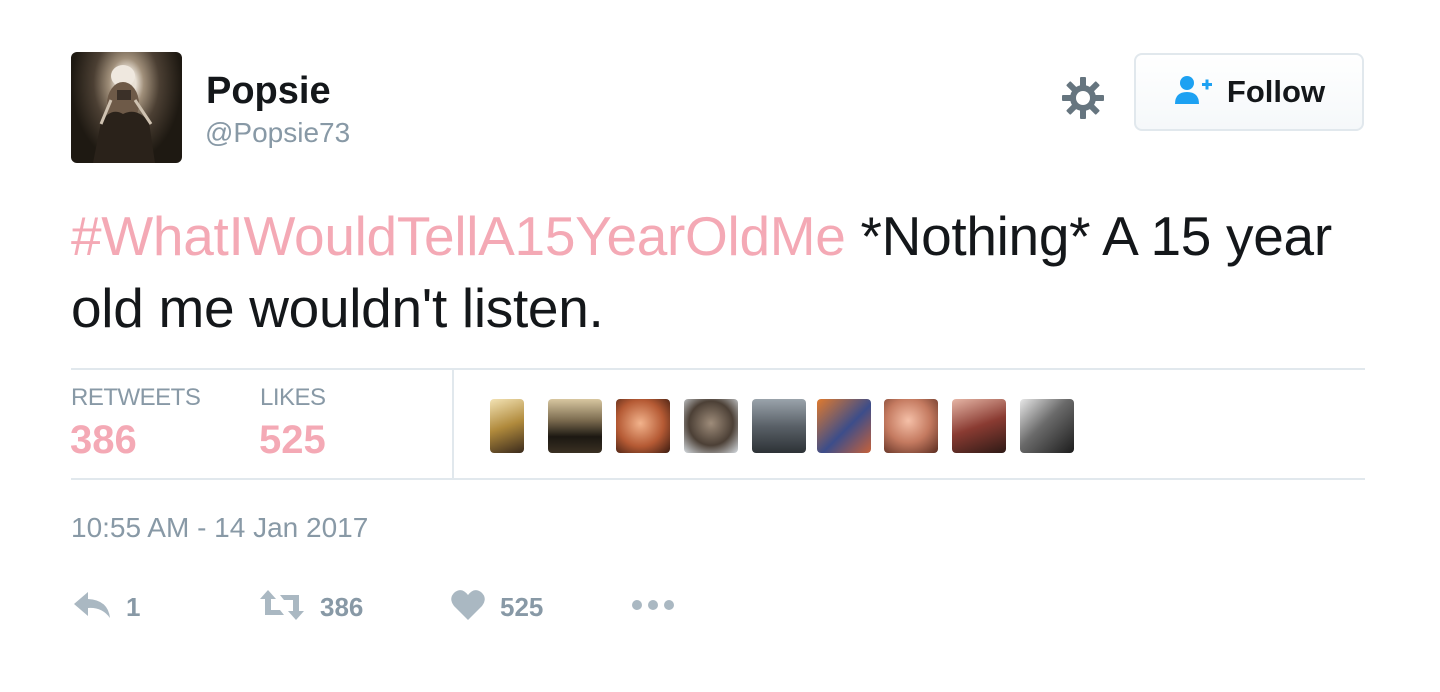 The image size is (1440, 692). What do you see at coordinates (277, 133) in the screenshot?
I see `user-handle: @Popsie73` at bounding box center [277, 133].